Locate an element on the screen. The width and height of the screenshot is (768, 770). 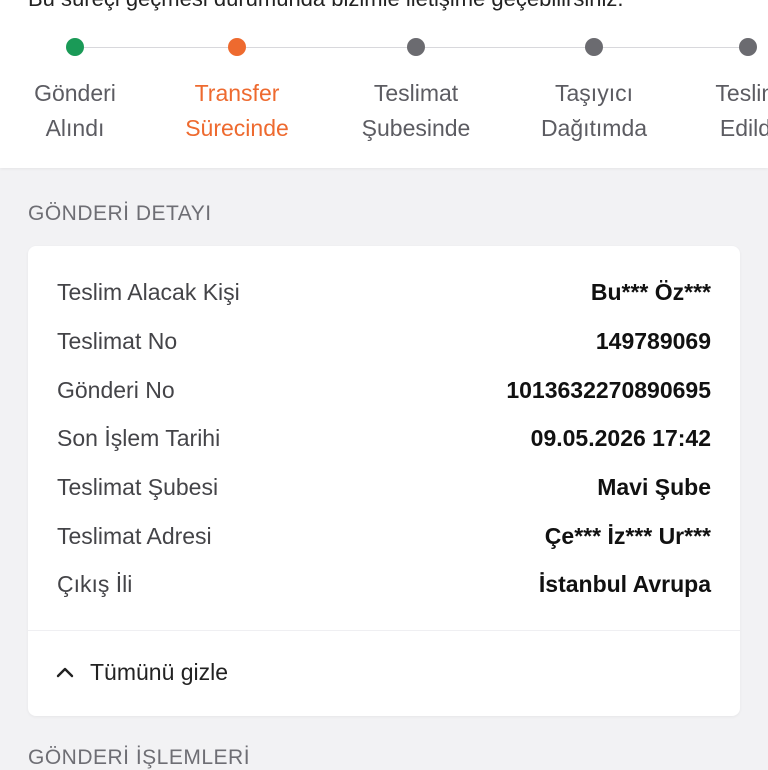
detail-value: Mavi Şube is located at coordinates (654, 486).